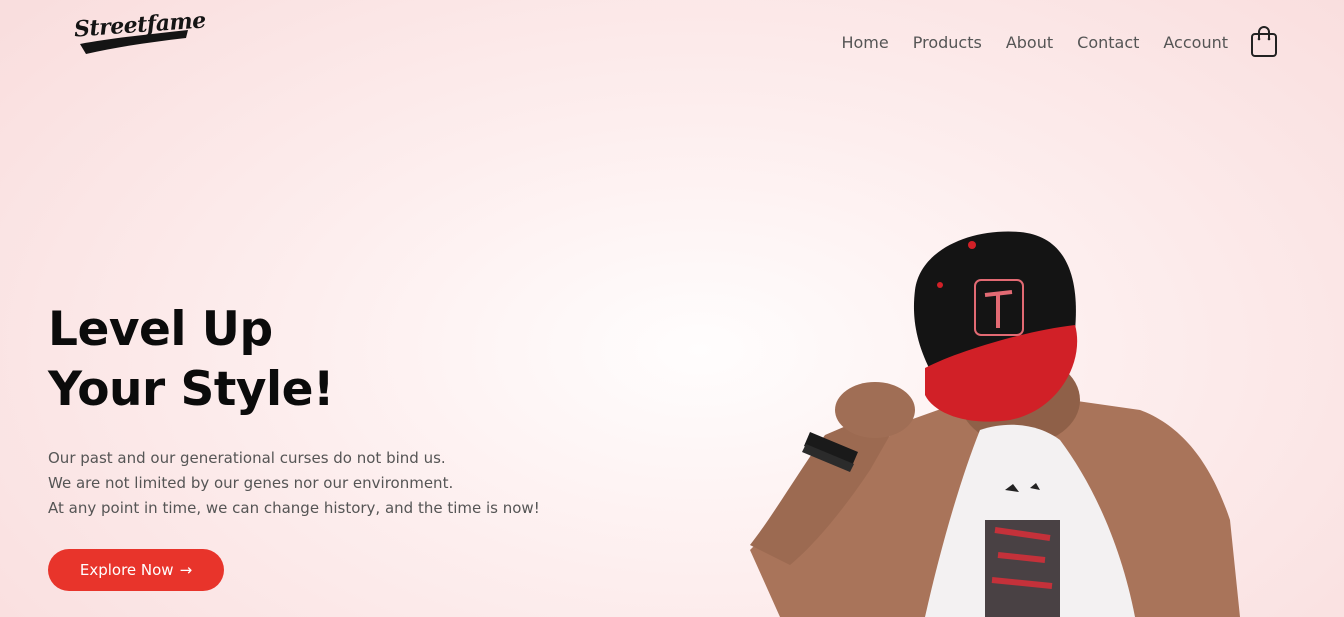 The height and width of the screenshot is (617, 1344). Describe the element at coordinates (191, 360) in the screenshot. I see `hero-title: Level Up Your Style!` at that location.